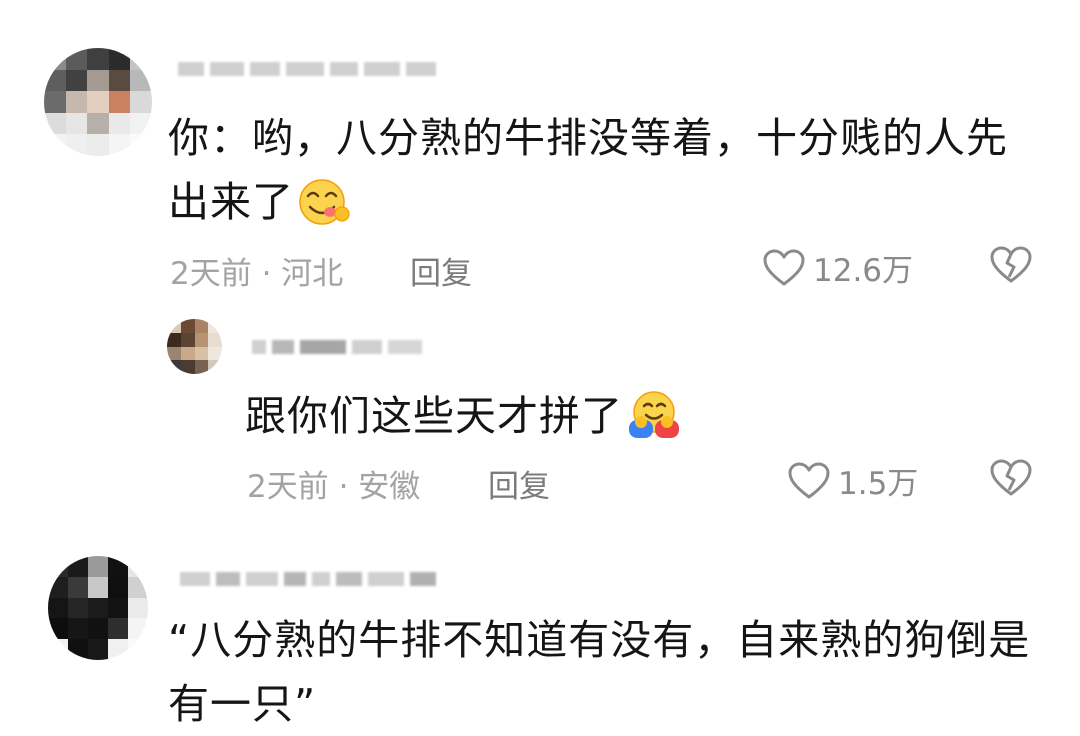 The image size is (1080, 736). I want to click on yum-face-icon, so click(324, 211).